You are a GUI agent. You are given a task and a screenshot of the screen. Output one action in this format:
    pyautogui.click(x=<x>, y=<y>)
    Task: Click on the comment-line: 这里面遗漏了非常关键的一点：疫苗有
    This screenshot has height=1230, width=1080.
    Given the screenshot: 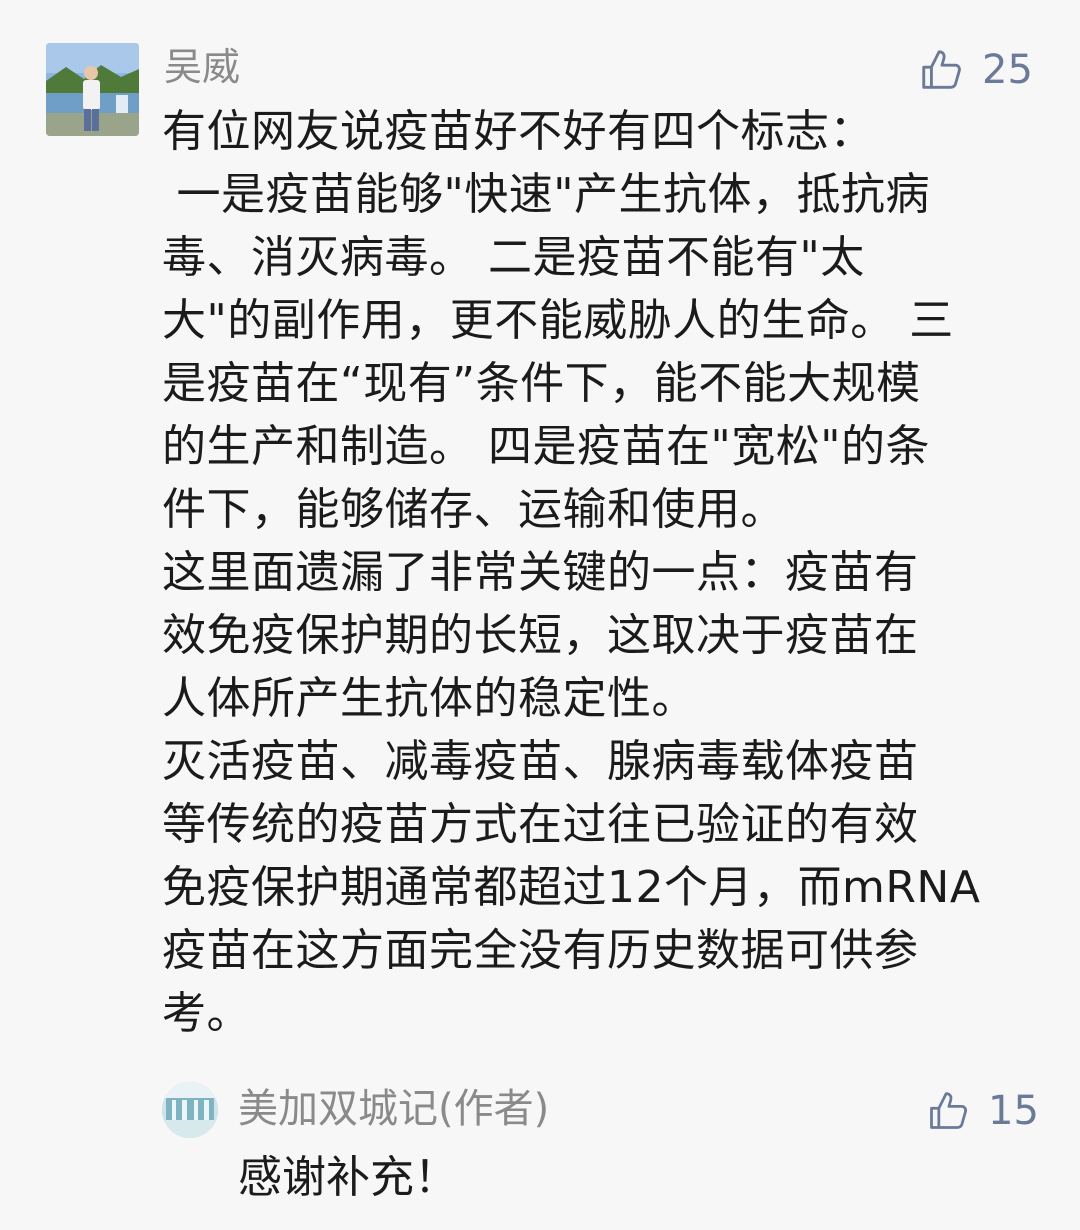 What is the action you would take?
    pyautogui.click(x=540, y=572)
    